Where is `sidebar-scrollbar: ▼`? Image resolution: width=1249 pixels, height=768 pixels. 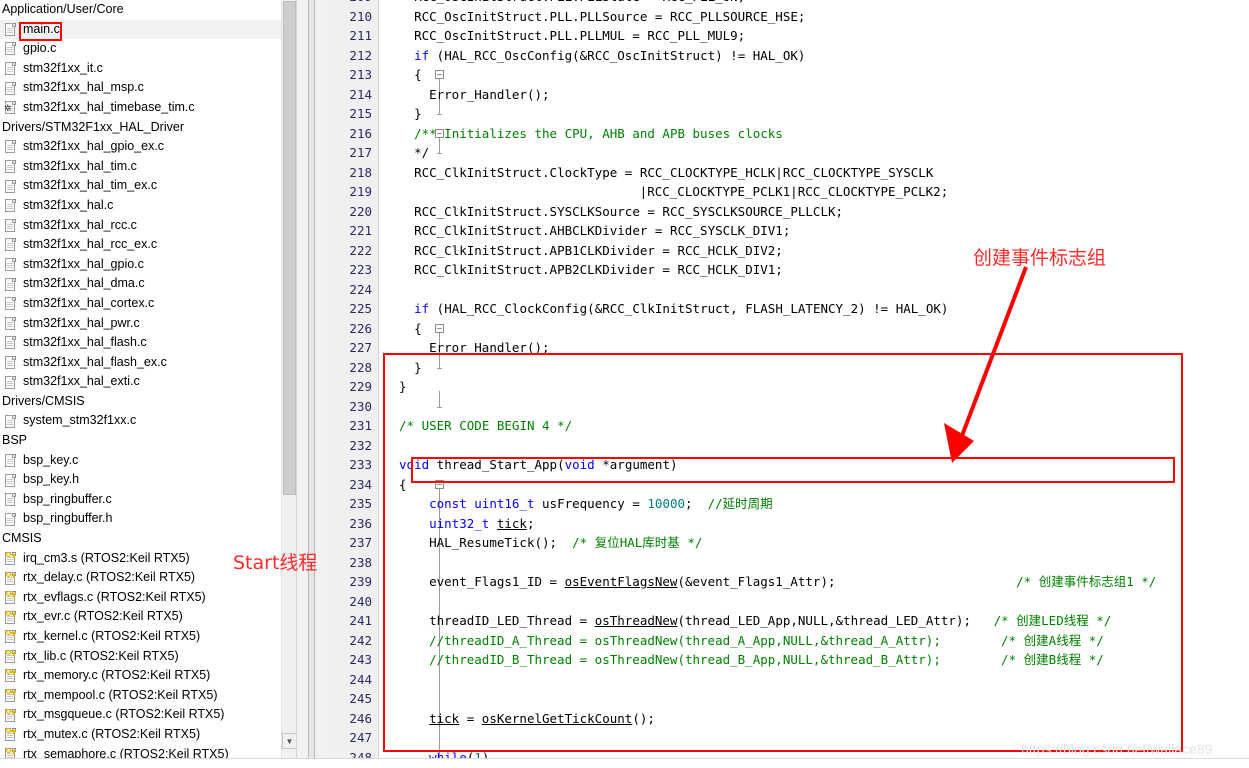
sidebar-scrollbar: ▼ is located at coordinates (289, 379).